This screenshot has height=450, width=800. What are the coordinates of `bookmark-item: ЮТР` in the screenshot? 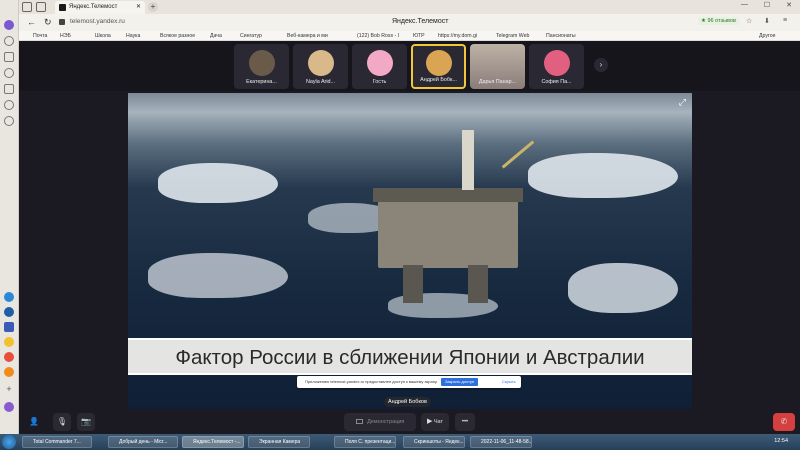 It's located at (419, 36).